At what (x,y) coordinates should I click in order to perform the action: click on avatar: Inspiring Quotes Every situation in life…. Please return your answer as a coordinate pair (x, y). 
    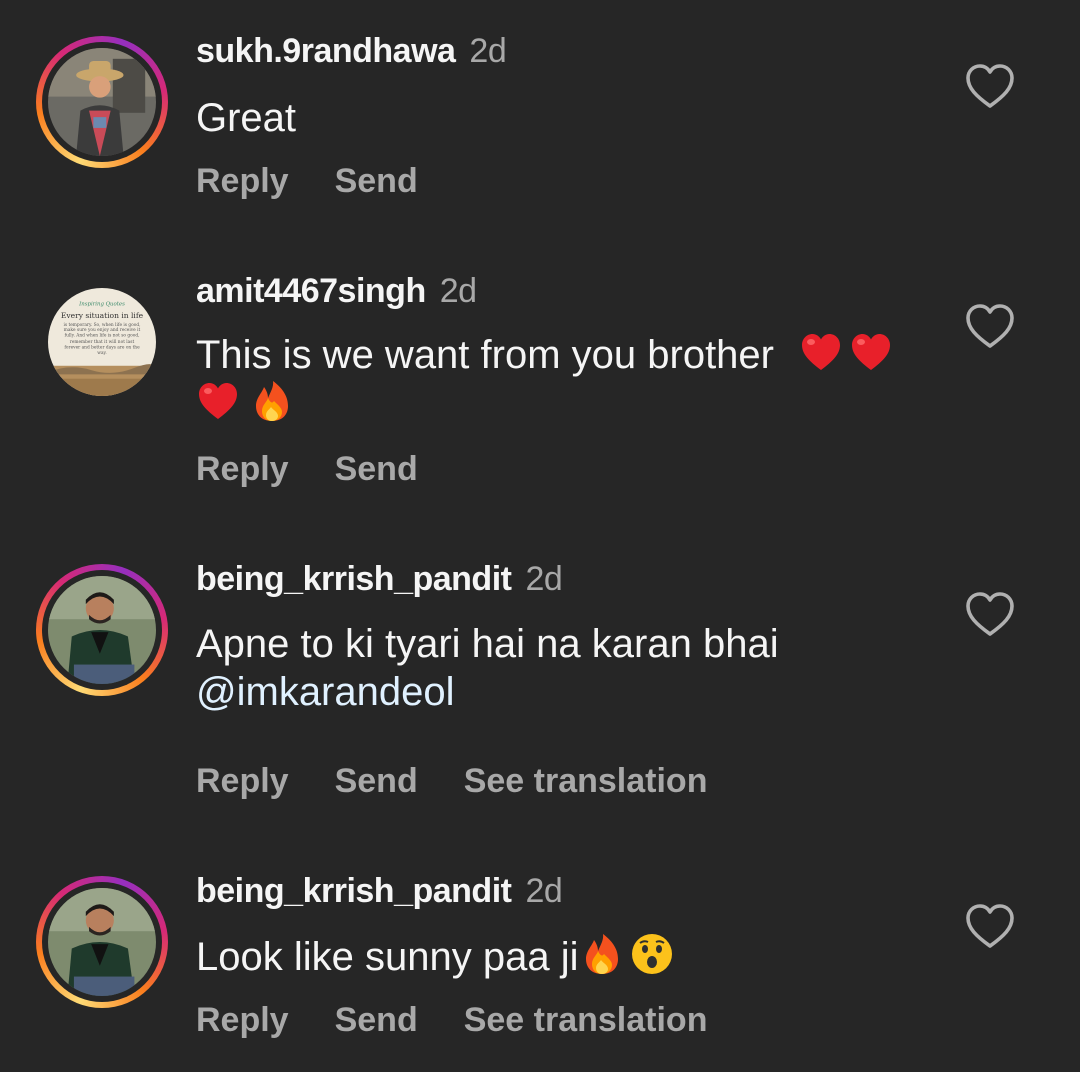
    Looking at the image, I should click on (102, 342).